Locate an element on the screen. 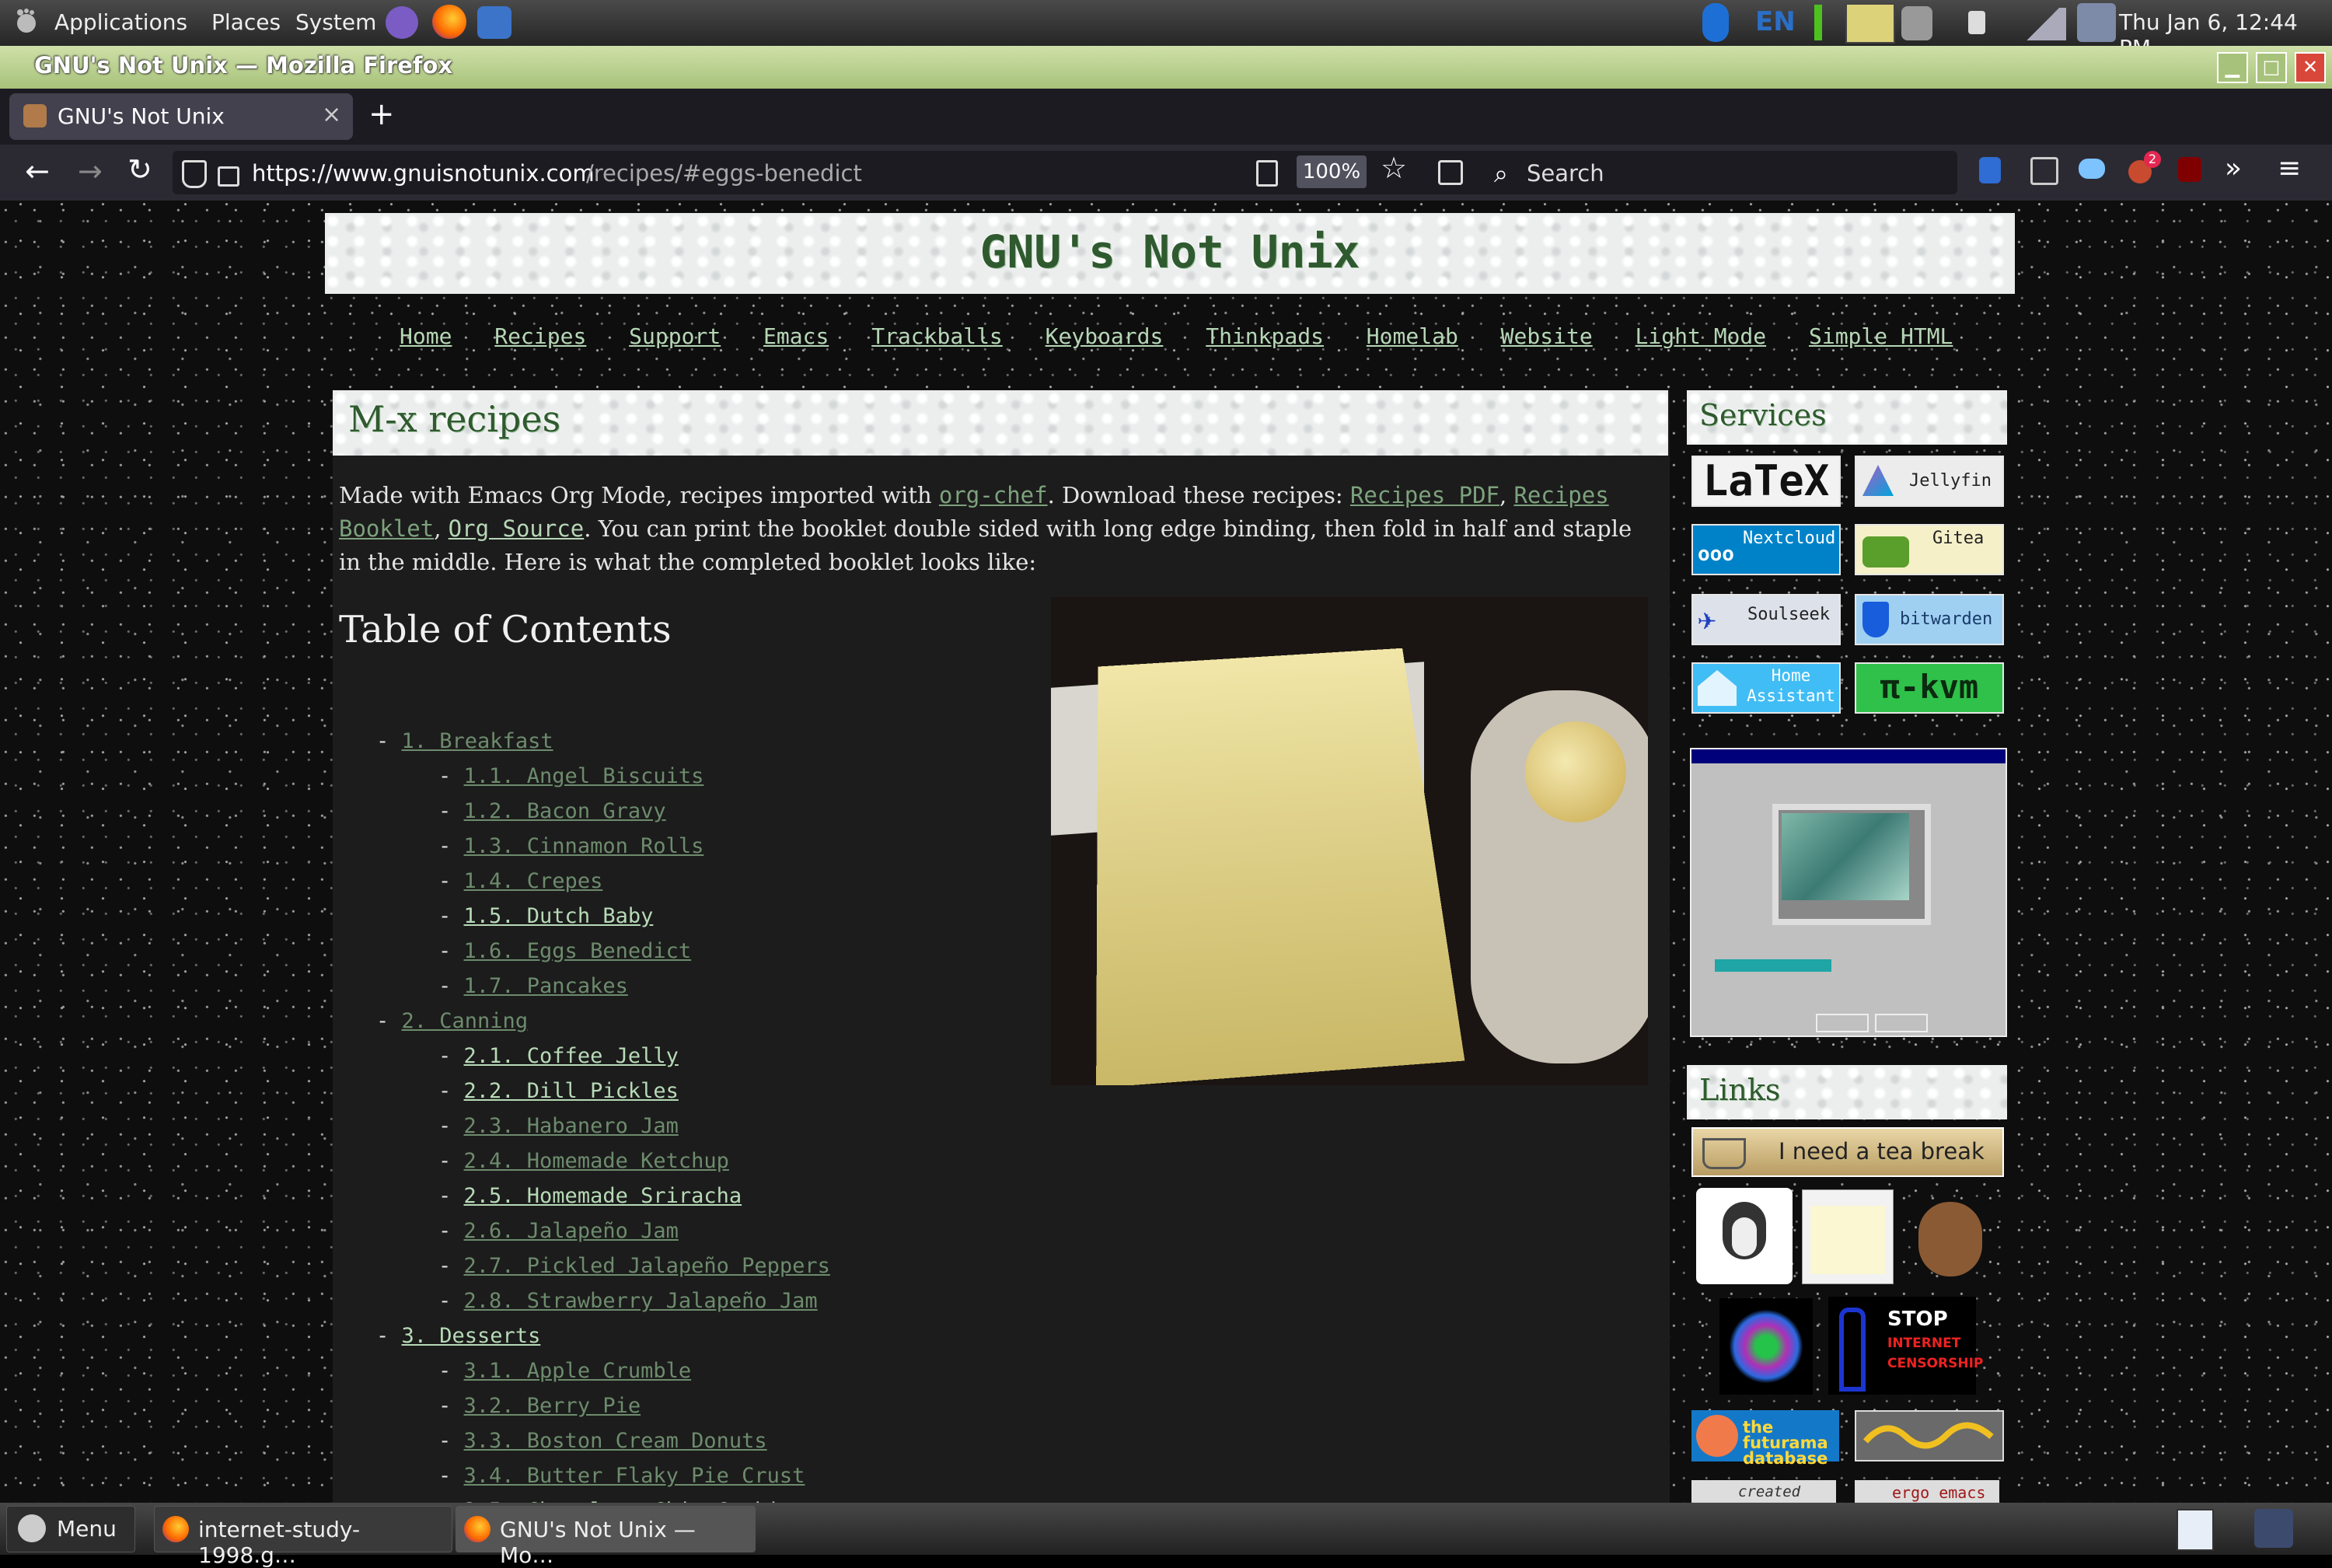 The image size is (2332, 1568). search-box: ⌕ Search is located at coordinates (1720, 172).